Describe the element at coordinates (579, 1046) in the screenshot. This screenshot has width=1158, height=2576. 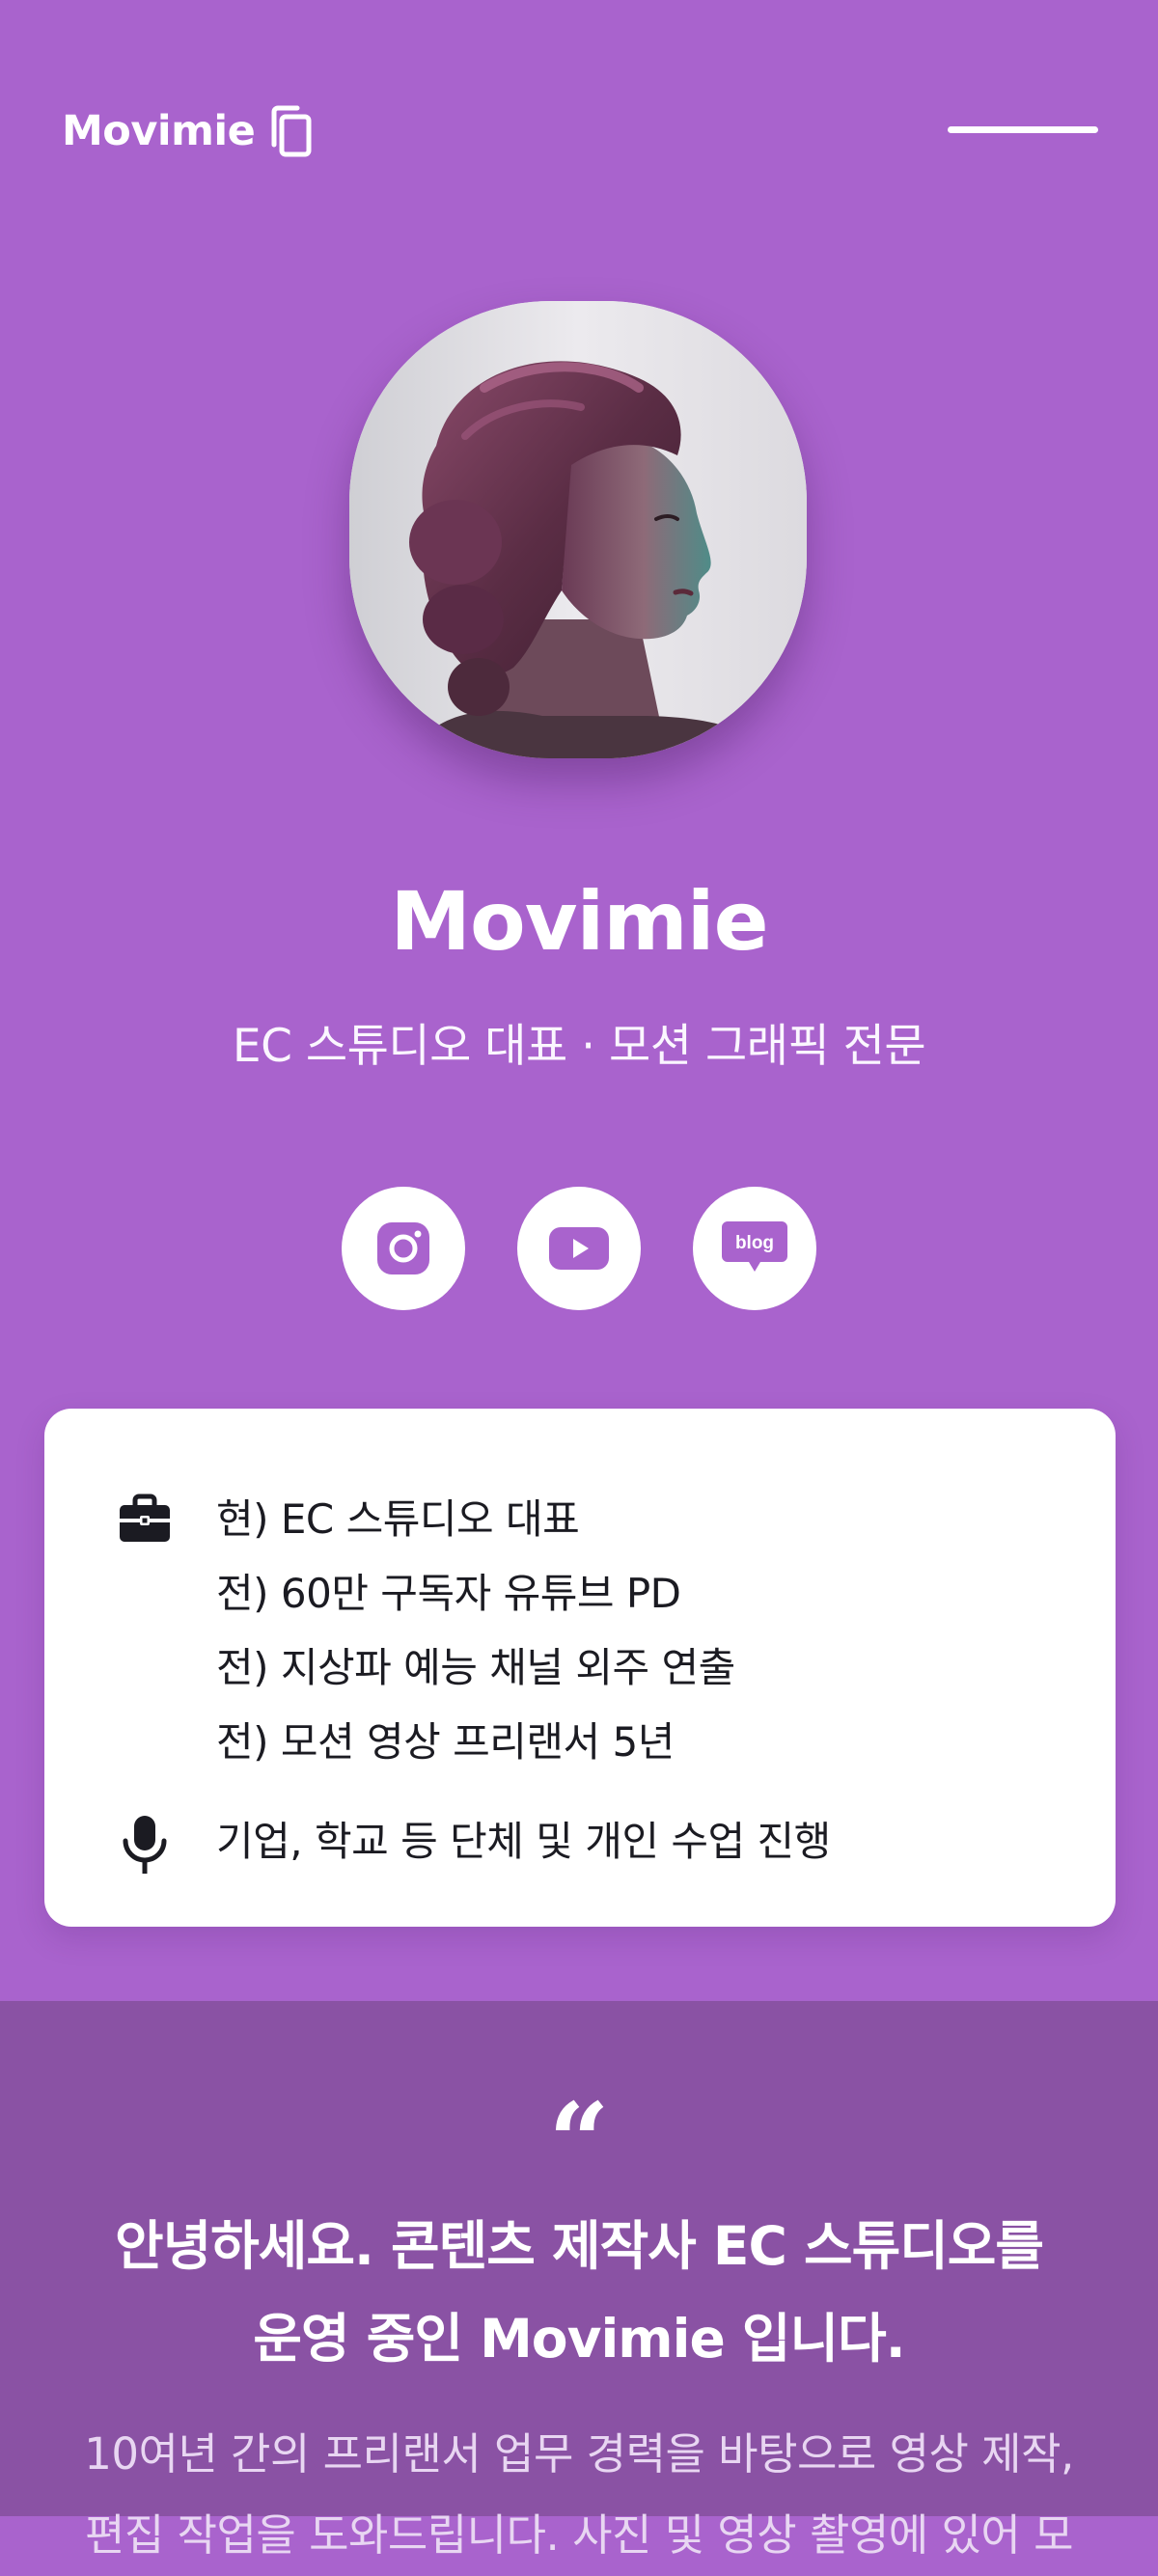
I see `profile-subtitle: EC 스튜디오 대표 · 모션 그래픽 전문` at that location.